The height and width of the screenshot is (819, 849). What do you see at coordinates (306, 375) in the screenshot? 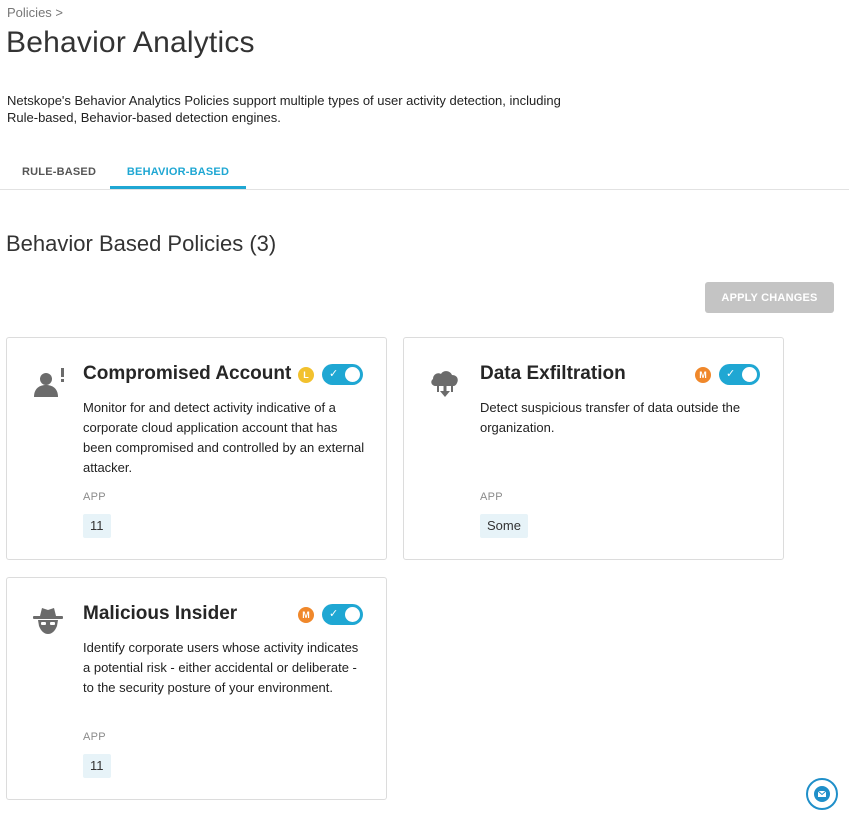
I see `severity-badge: L` at bounding box center [306, 375].